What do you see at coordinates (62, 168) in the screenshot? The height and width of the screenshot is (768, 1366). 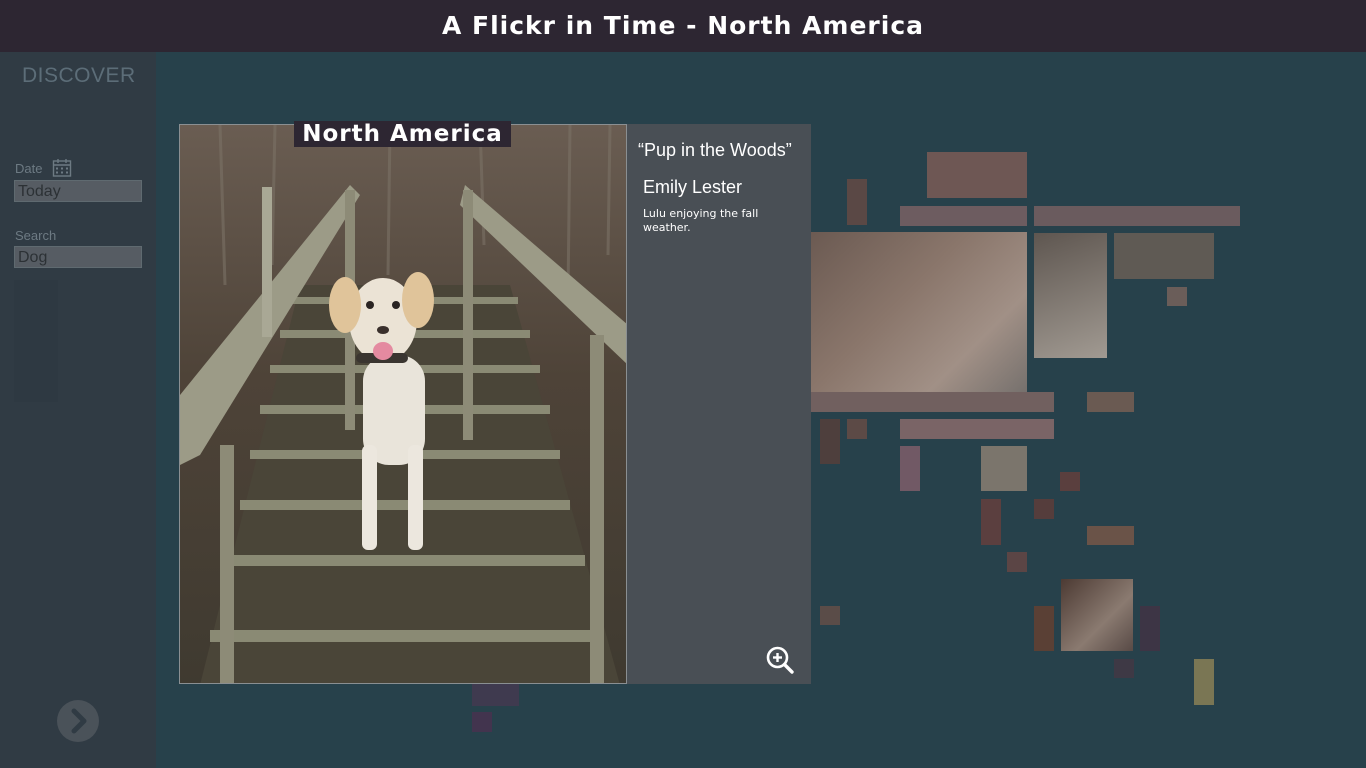 I see `calendar-icon` at bounding box center [62, 168].